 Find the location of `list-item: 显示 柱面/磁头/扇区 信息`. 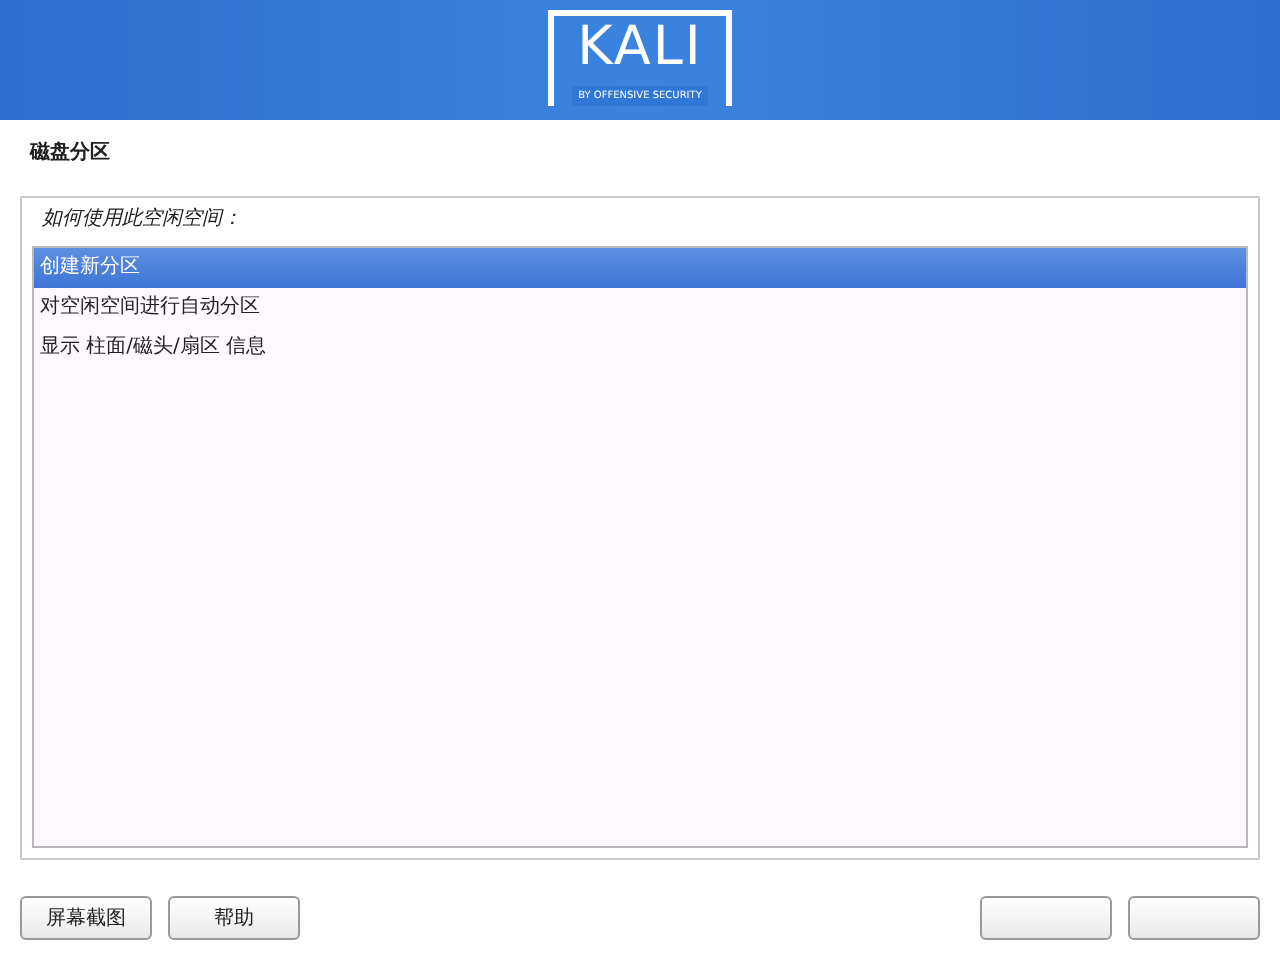

list-item: 显示 柱面/磁头/扇区 信息 is located at coordinates (640, 348).